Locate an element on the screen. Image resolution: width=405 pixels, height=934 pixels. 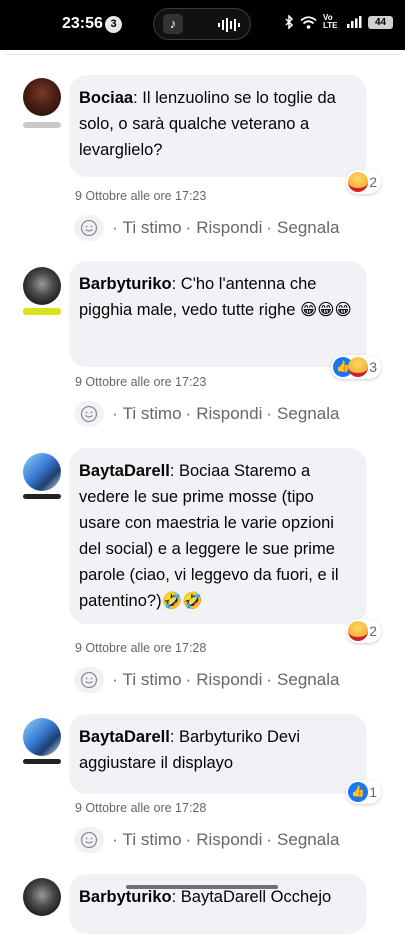
comment-bubble: Barbyturiko: BaytaDarell Occhejo is located at coordinates (218, 904).